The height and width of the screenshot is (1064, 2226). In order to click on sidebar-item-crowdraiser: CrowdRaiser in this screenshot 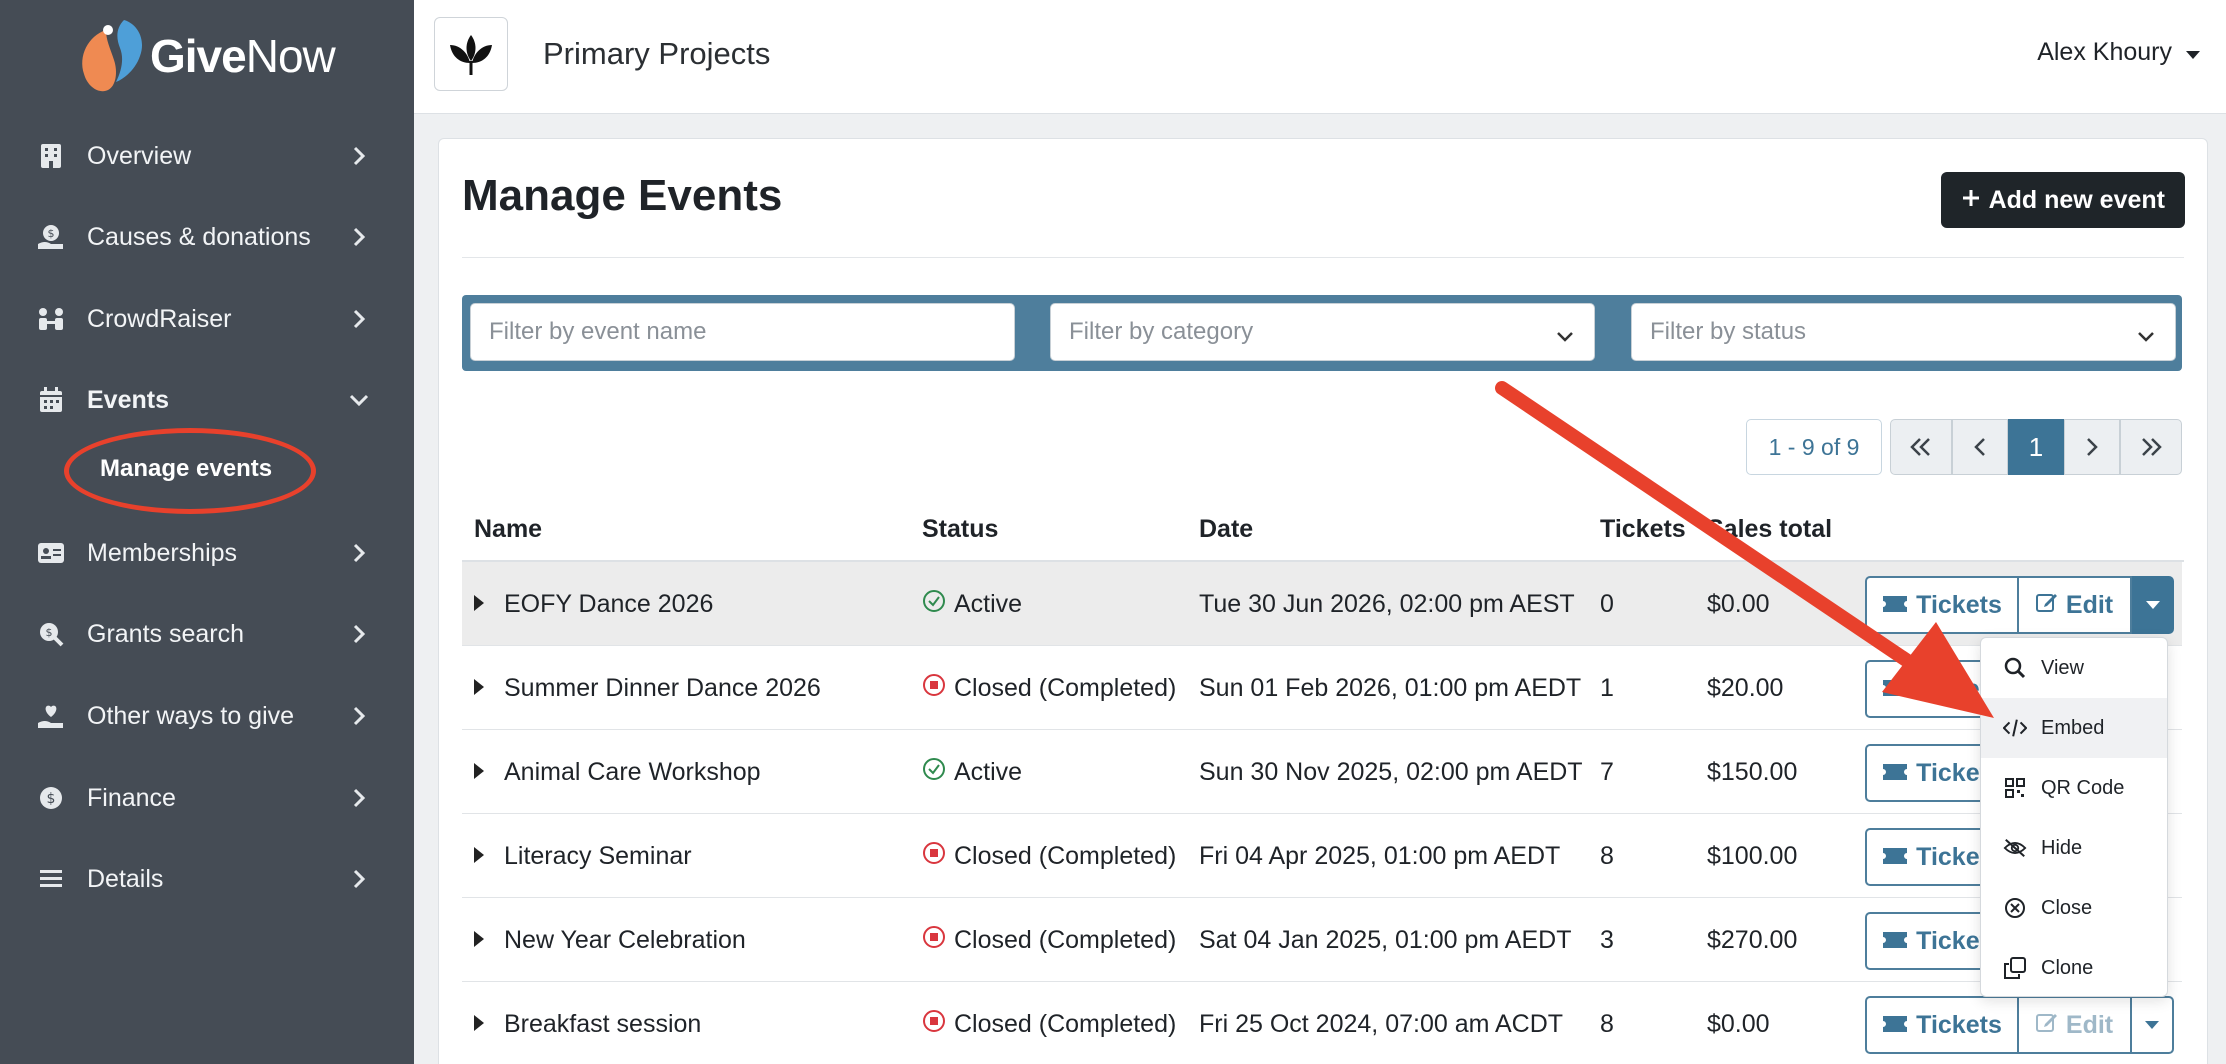, I will do `click(207, 319)`.